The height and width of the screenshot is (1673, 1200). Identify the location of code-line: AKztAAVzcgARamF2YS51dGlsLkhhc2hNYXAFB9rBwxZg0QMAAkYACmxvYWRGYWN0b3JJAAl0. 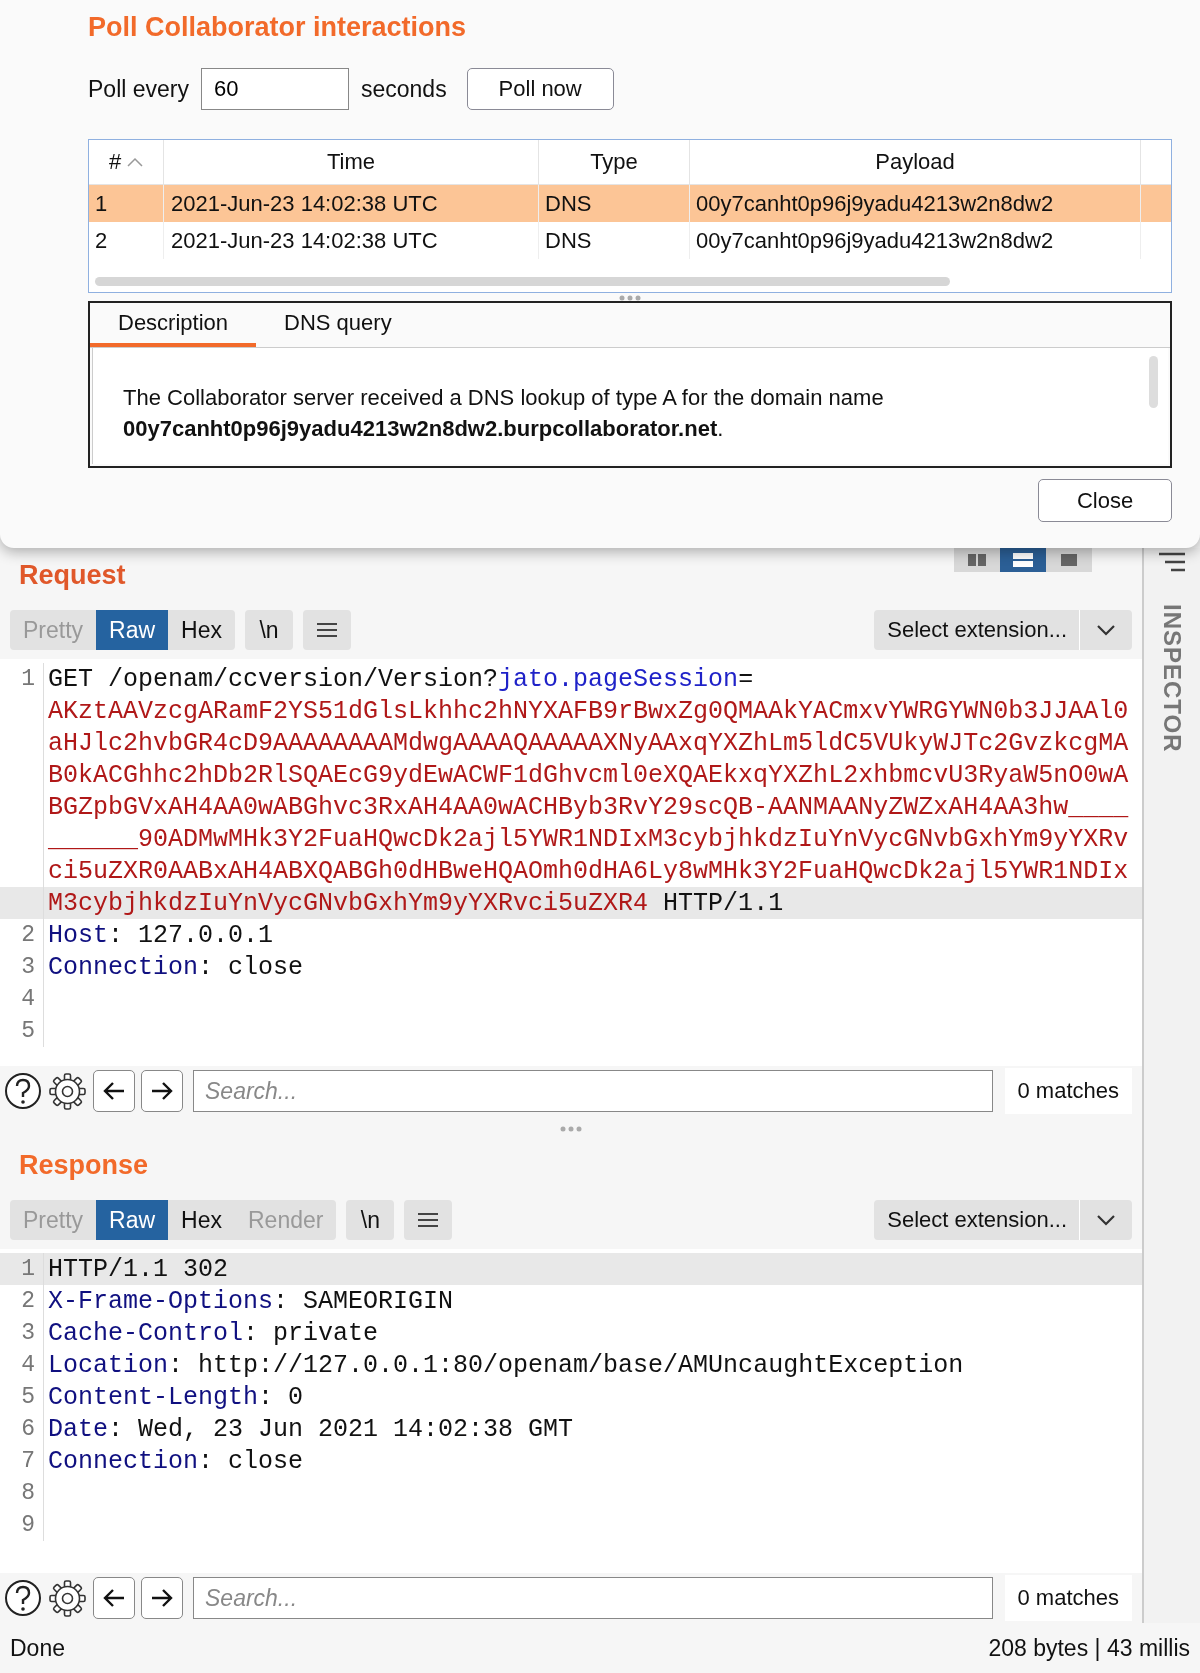
(588, 711).